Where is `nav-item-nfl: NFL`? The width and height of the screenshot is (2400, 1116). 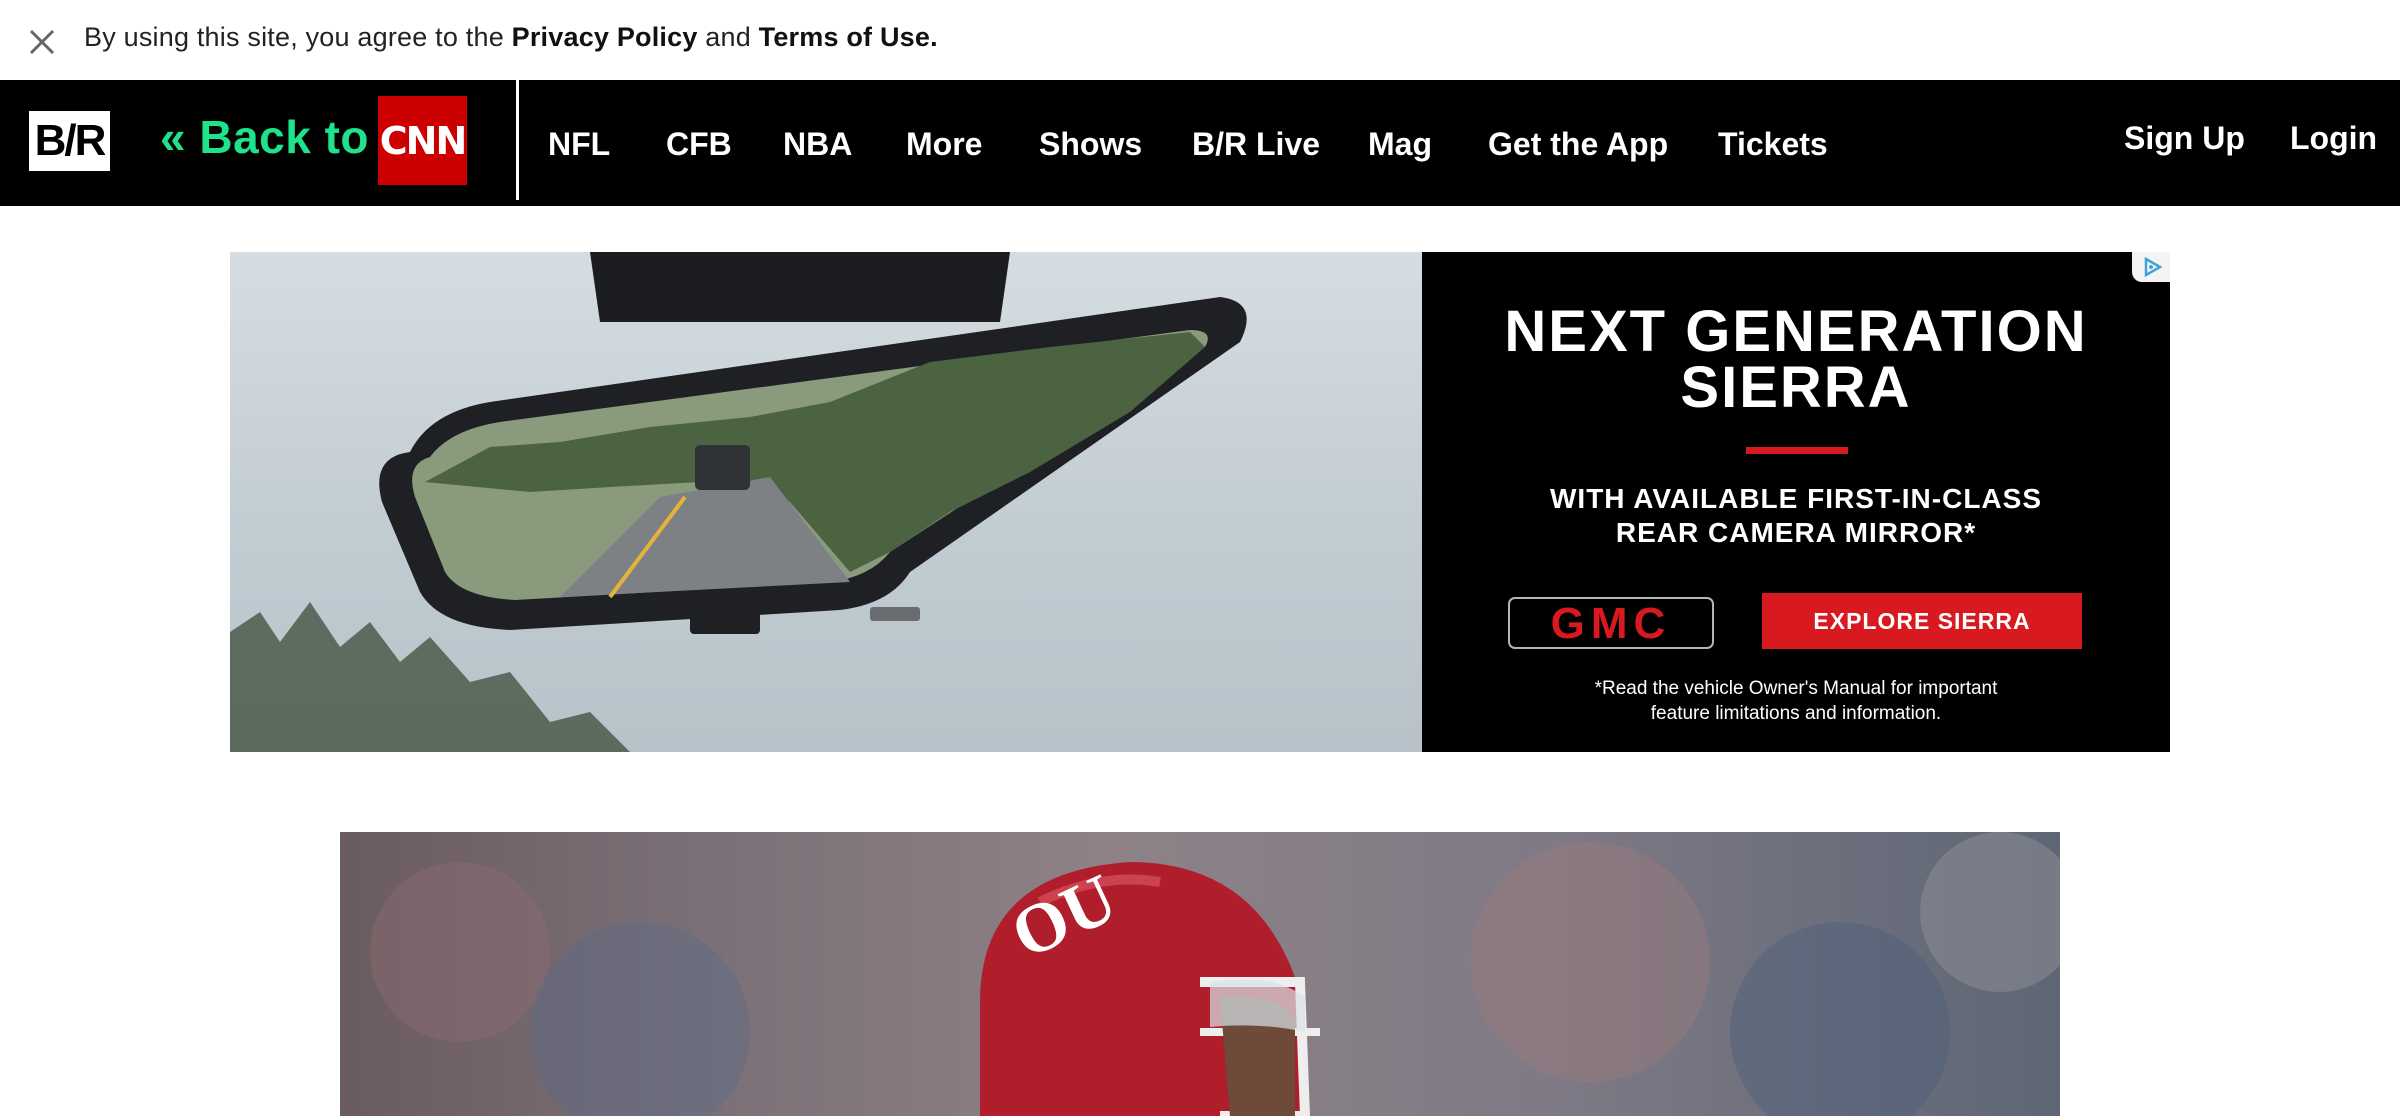
nav-item-nfl: NFL is located at coordinates (579, 144).